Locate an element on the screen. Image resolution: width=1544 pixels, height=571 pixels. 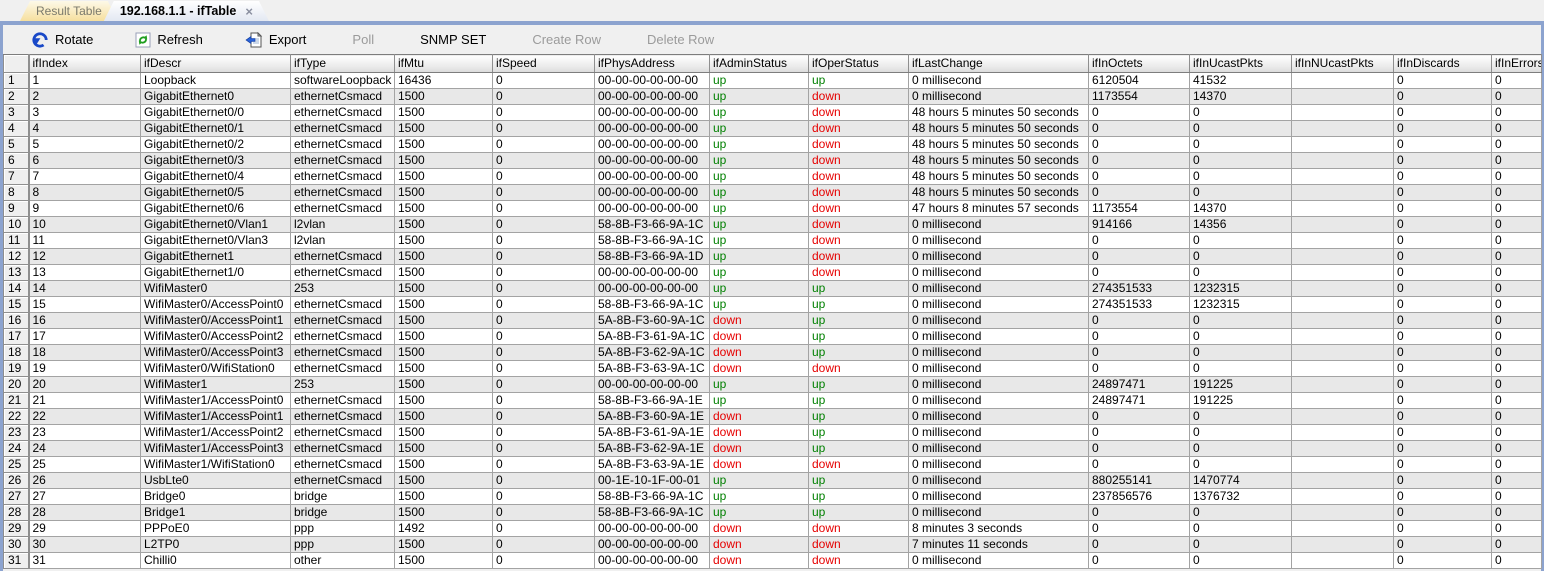
row-number: 24 is located at coordinates (16, 448).